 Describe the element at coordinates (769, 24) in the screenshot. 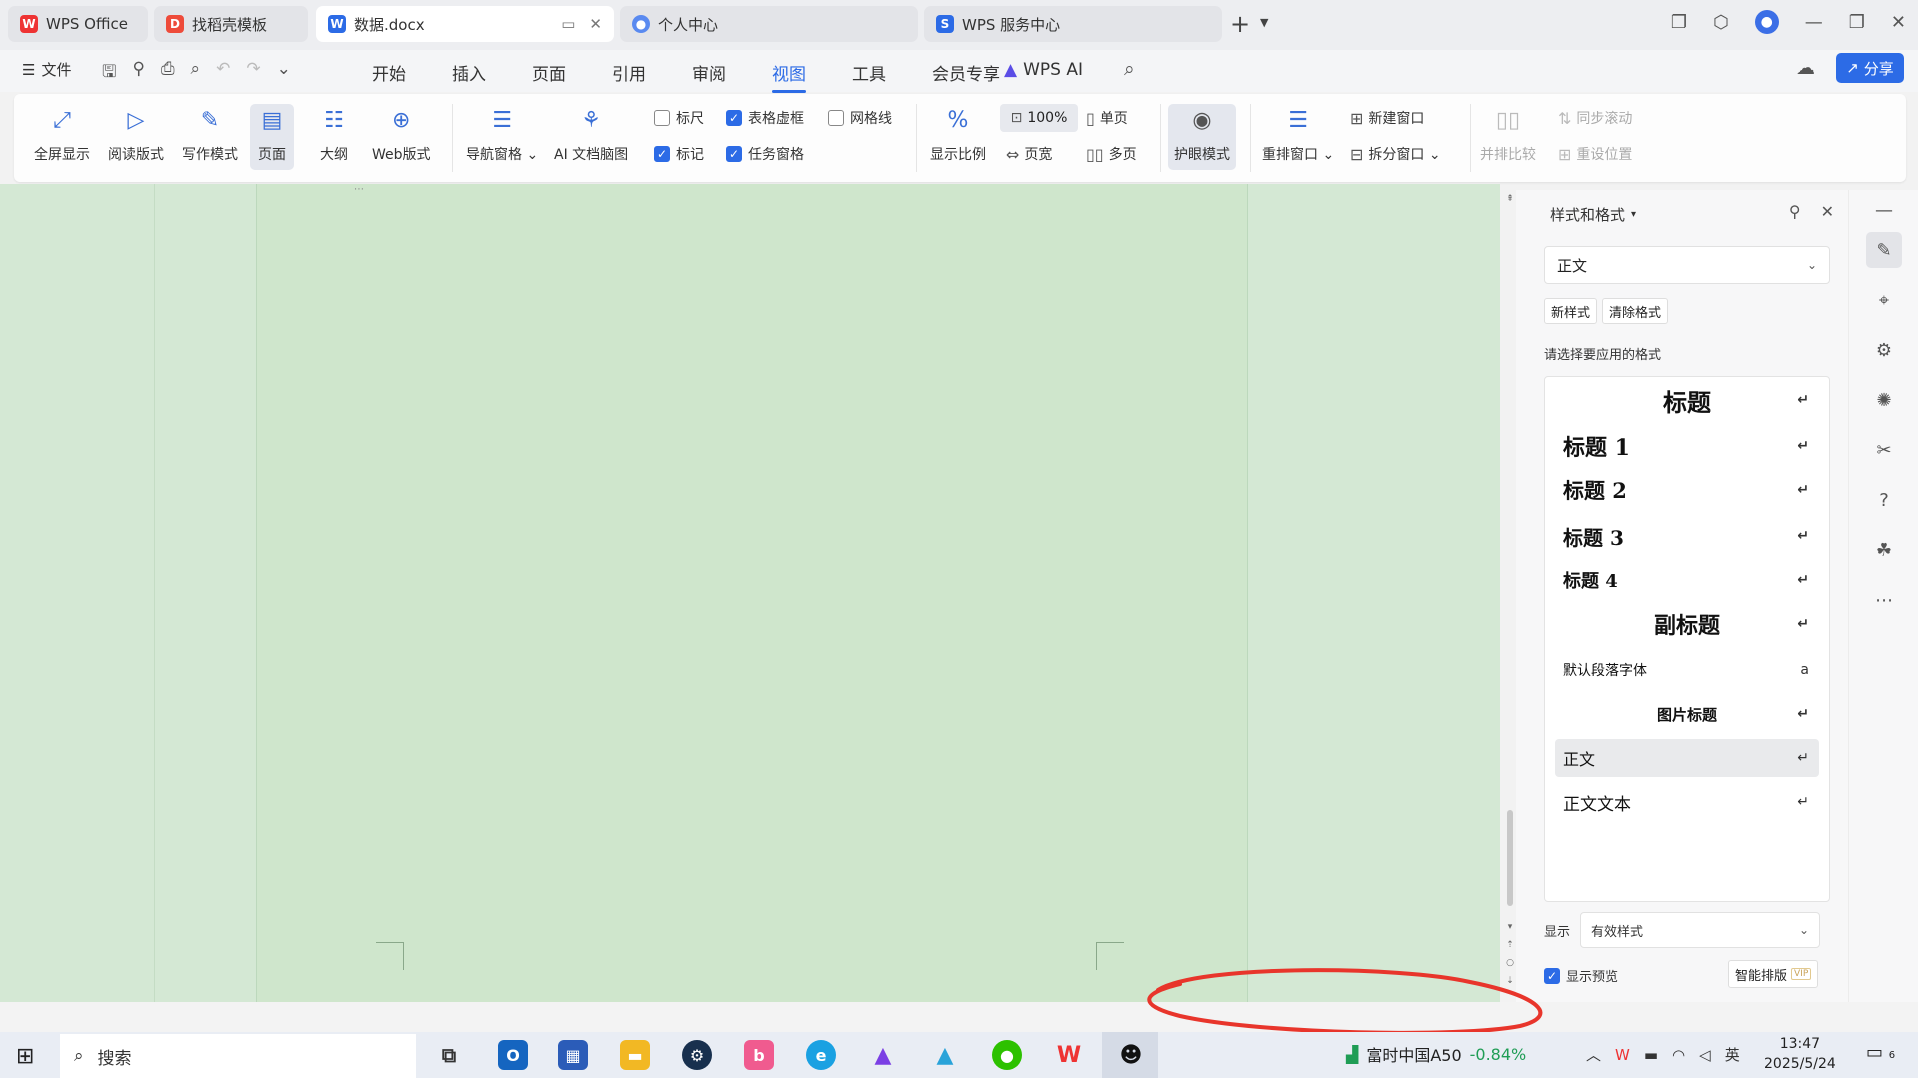

I see `tab-user-center: ● 个人中心` at that location.